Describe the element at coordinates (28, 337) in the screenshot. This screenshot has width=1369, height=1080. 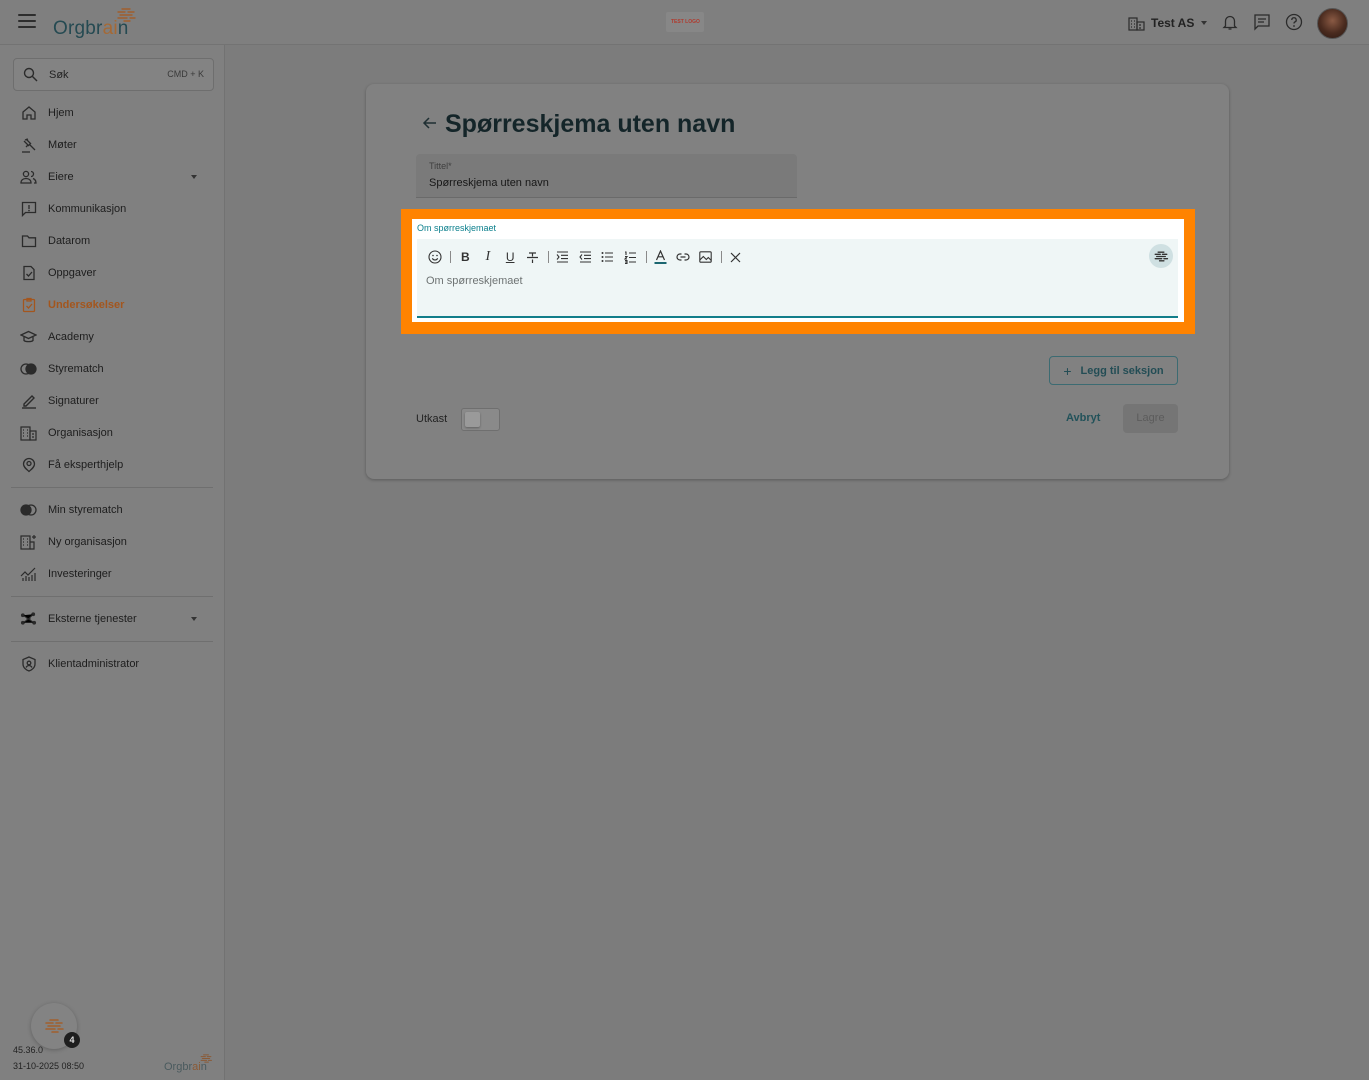
I see `graduation-cap-icon` at that location.